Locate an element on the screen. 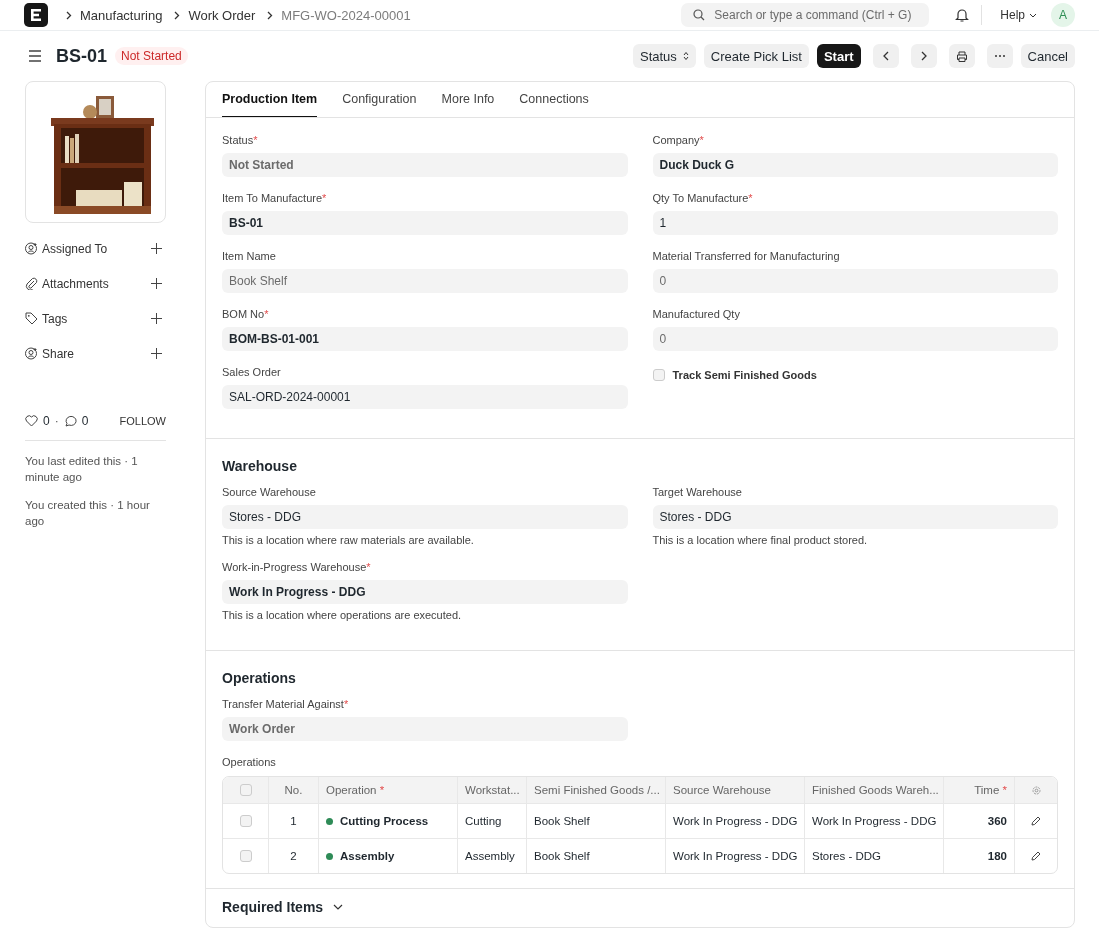 Image resolution: width=1099 pixels, height=934 pixels. next-button is located at coordinates (923, 56).